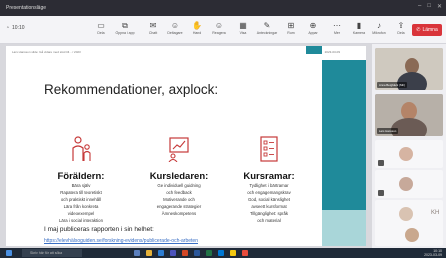 The image size is (446, 258). I want to click on notes-icon: ✎, so click(267, 25).